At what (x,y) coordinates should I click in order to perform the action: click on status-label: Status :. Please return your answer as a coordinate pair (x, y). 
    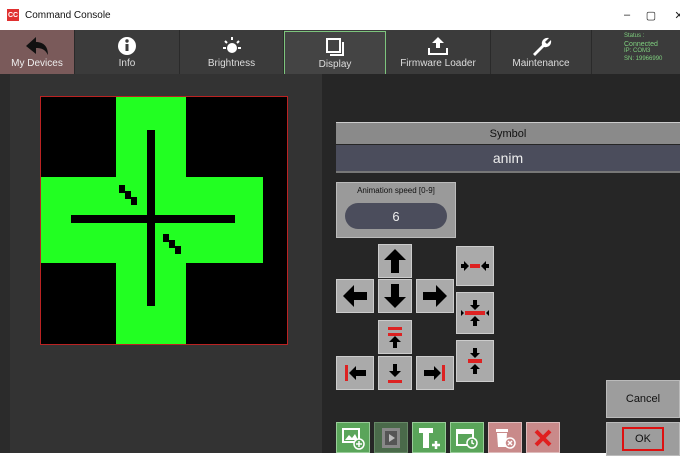
    Looking at the image, I should click on (634, 36).